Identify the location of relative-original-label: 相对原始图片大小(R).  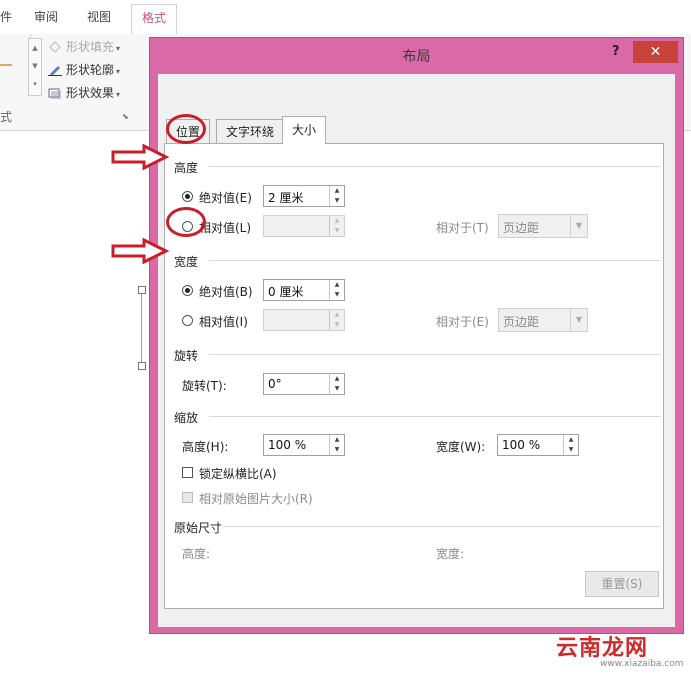
(256, 499).